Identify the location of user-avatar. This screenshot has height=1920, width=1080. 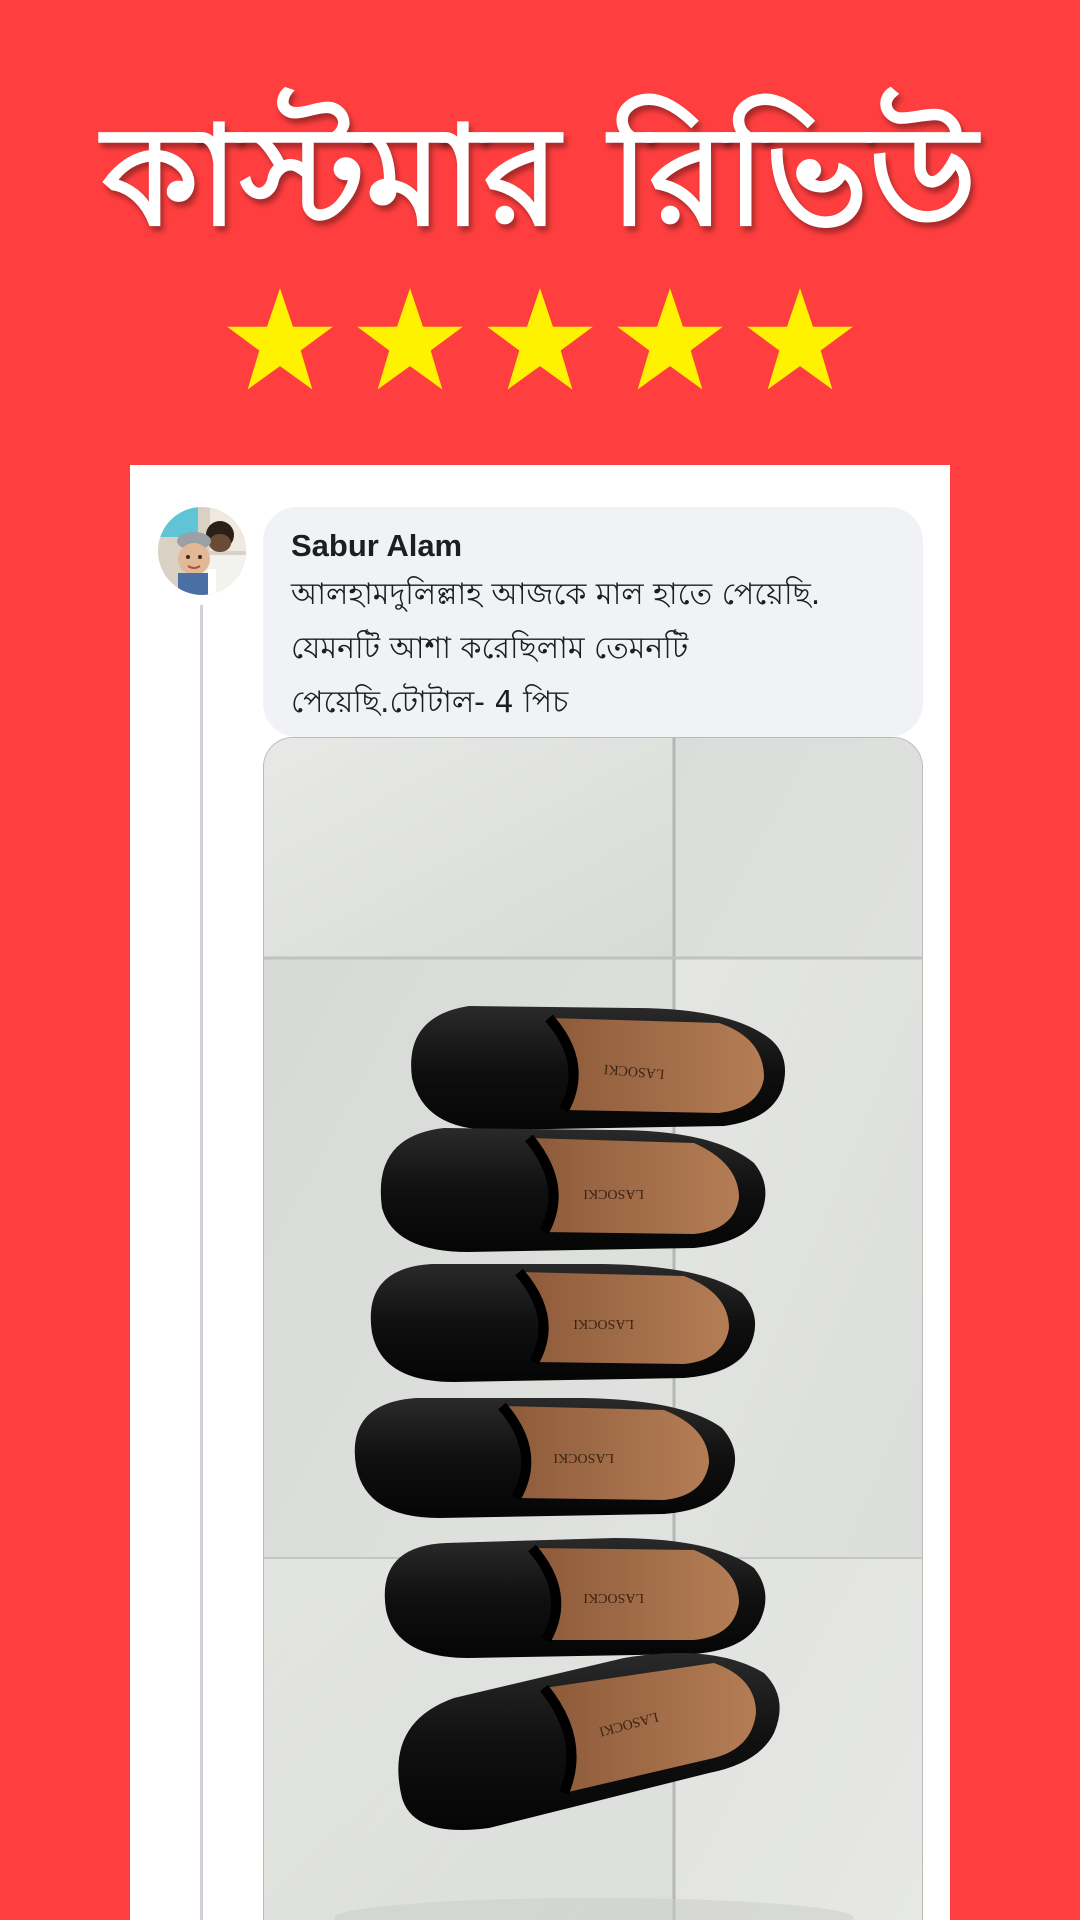
(202, 551).